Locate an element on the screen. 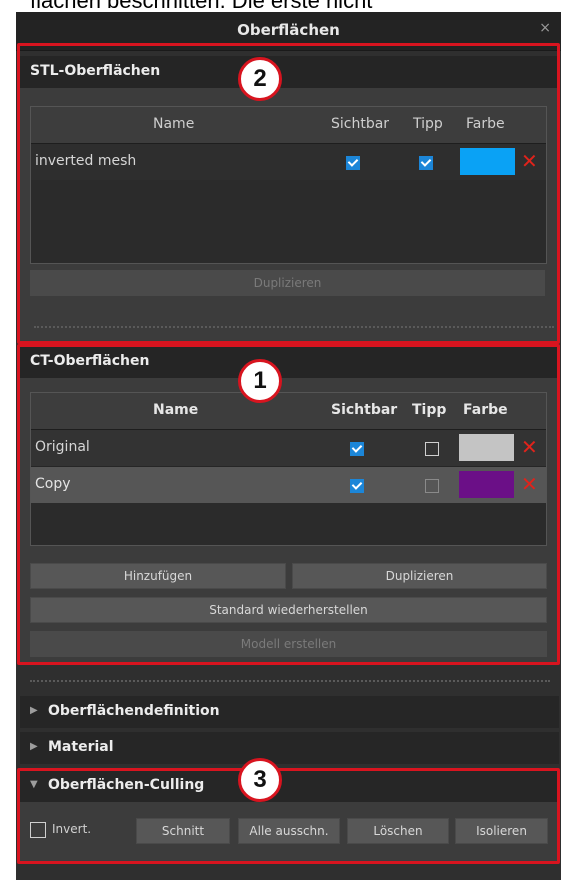 The image size is (561, 880). accordion-label: Oberflächendefinition is located at coordinates (134, 711).